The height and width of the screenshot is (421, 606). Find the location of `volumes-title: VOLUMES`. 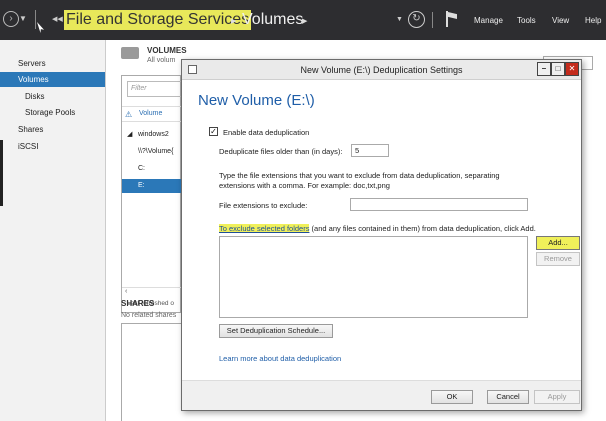

volumes-title: VOLUMES is located at coordinates (167, 50).